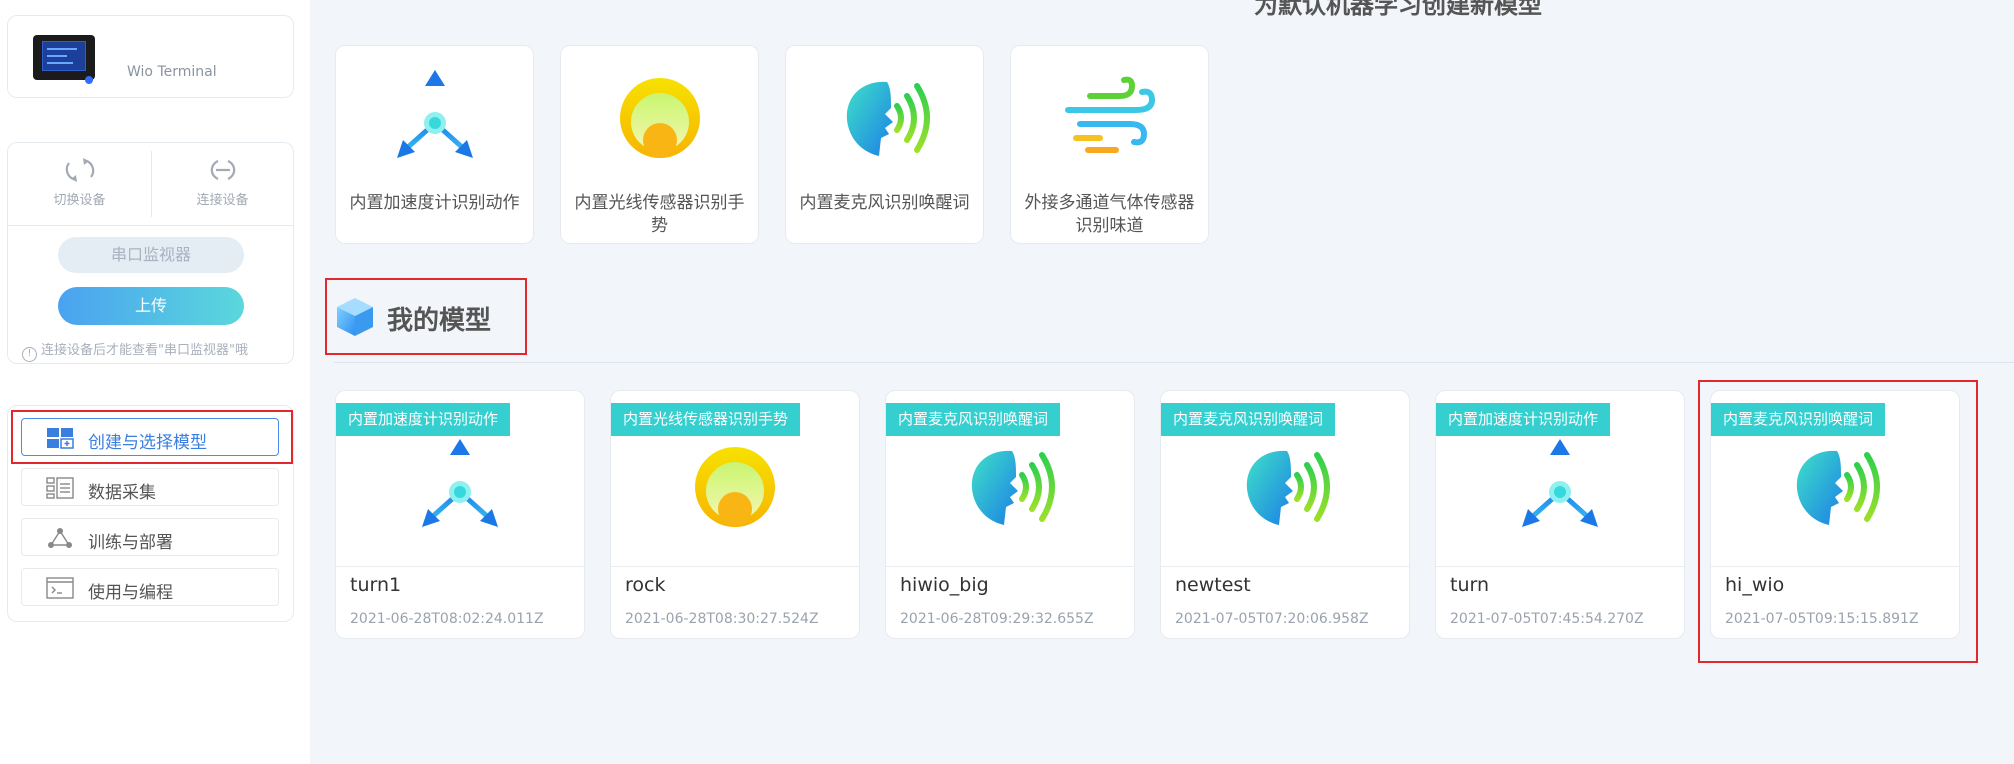 Image resolution: width=2014 pixels, height=764 pixels. Describe the element at coordinates (447, 619) in the screenshot. I see `model-date: 2021-06-28T08:02:24.011Z` at that location.